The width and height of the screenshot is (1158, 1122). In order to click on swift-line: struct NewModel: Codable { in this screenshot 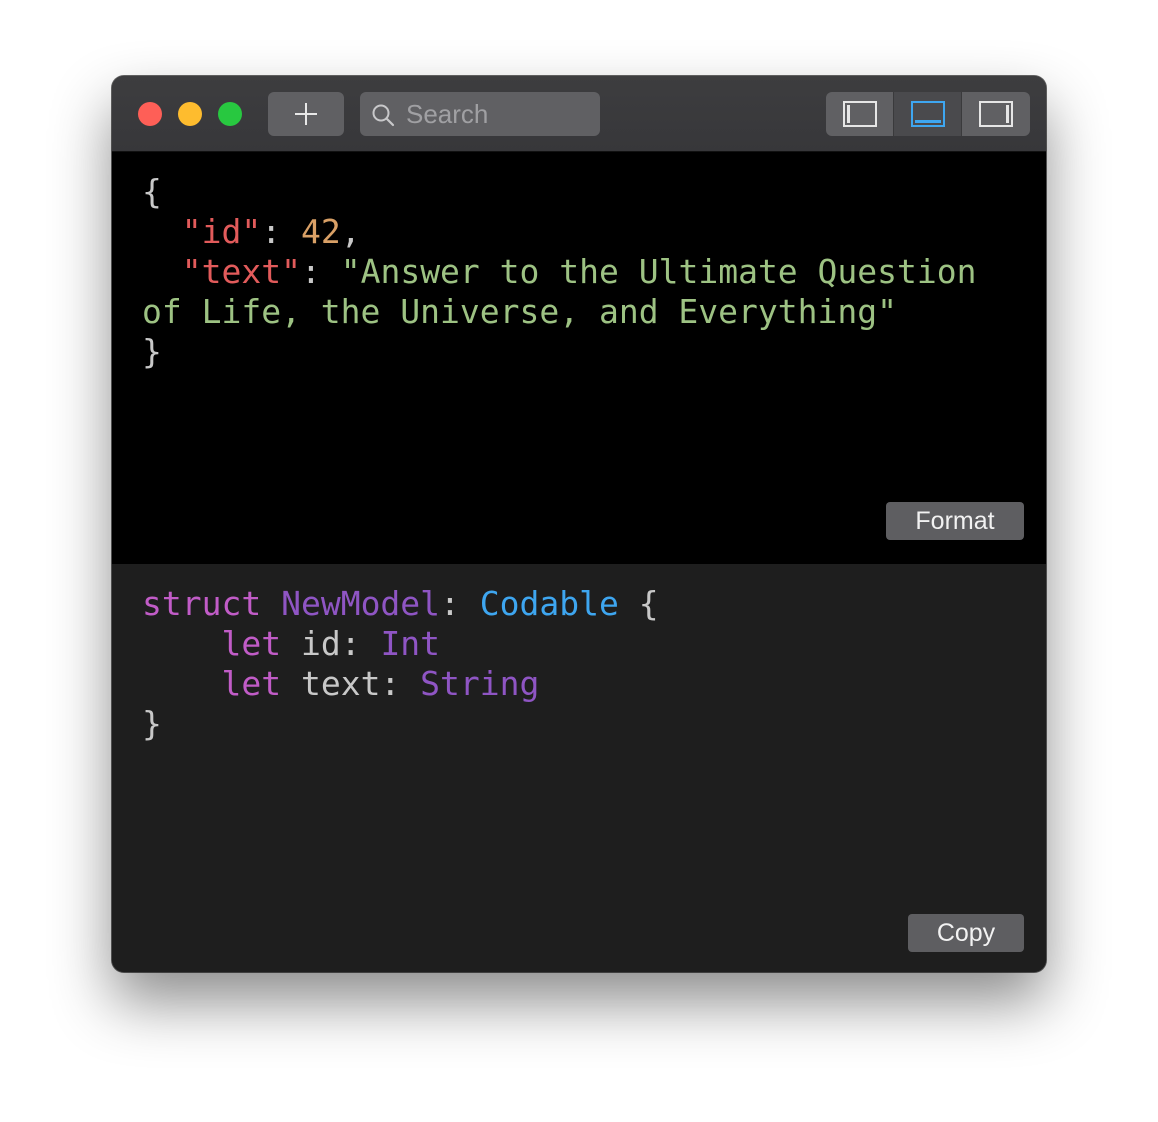, I will do `click(400, 603)`.